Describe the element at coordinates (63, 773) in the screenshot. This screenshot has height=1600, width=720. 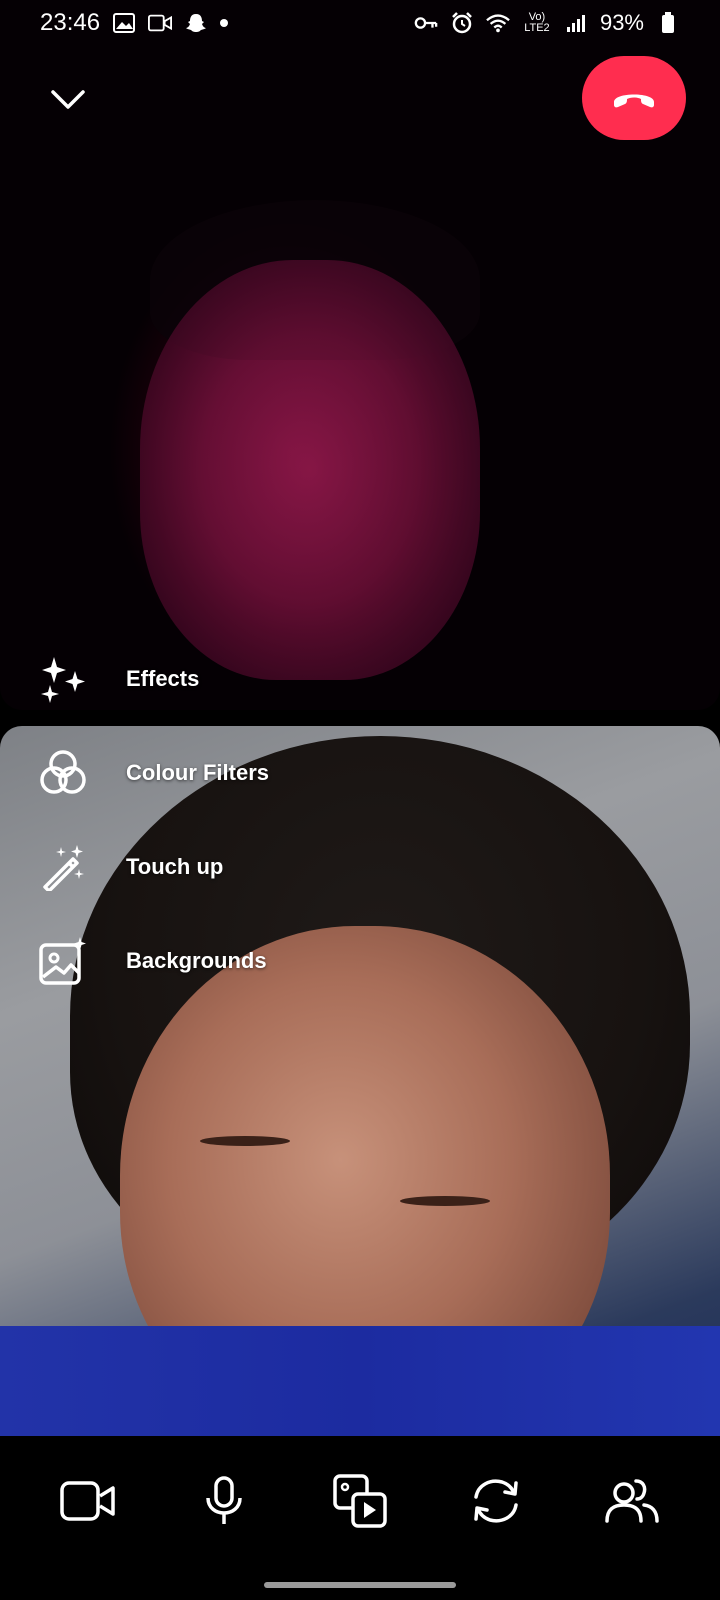
I see `colour-filters-icon` at that location.